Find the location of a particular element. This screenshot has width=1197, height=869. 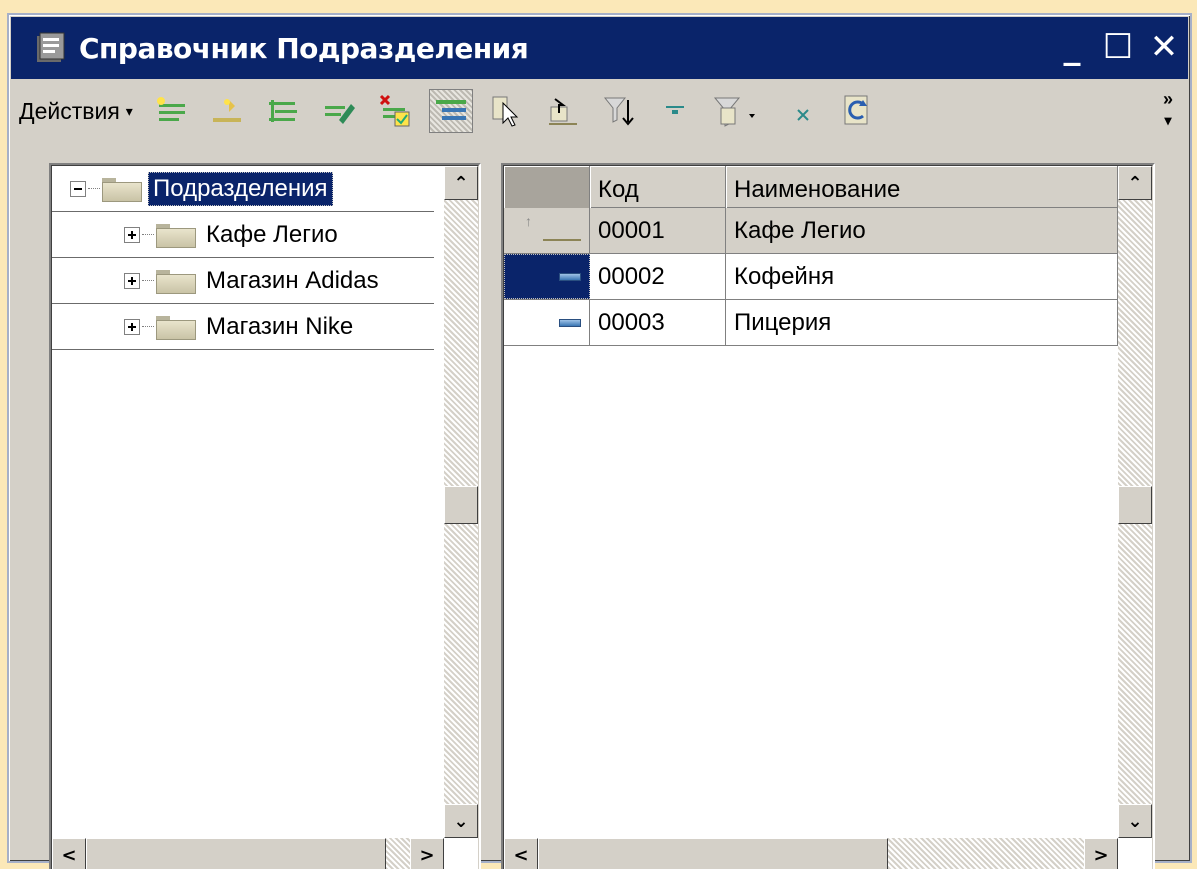

tree-node: Магазин Nike is located at coordinates (243, 327).